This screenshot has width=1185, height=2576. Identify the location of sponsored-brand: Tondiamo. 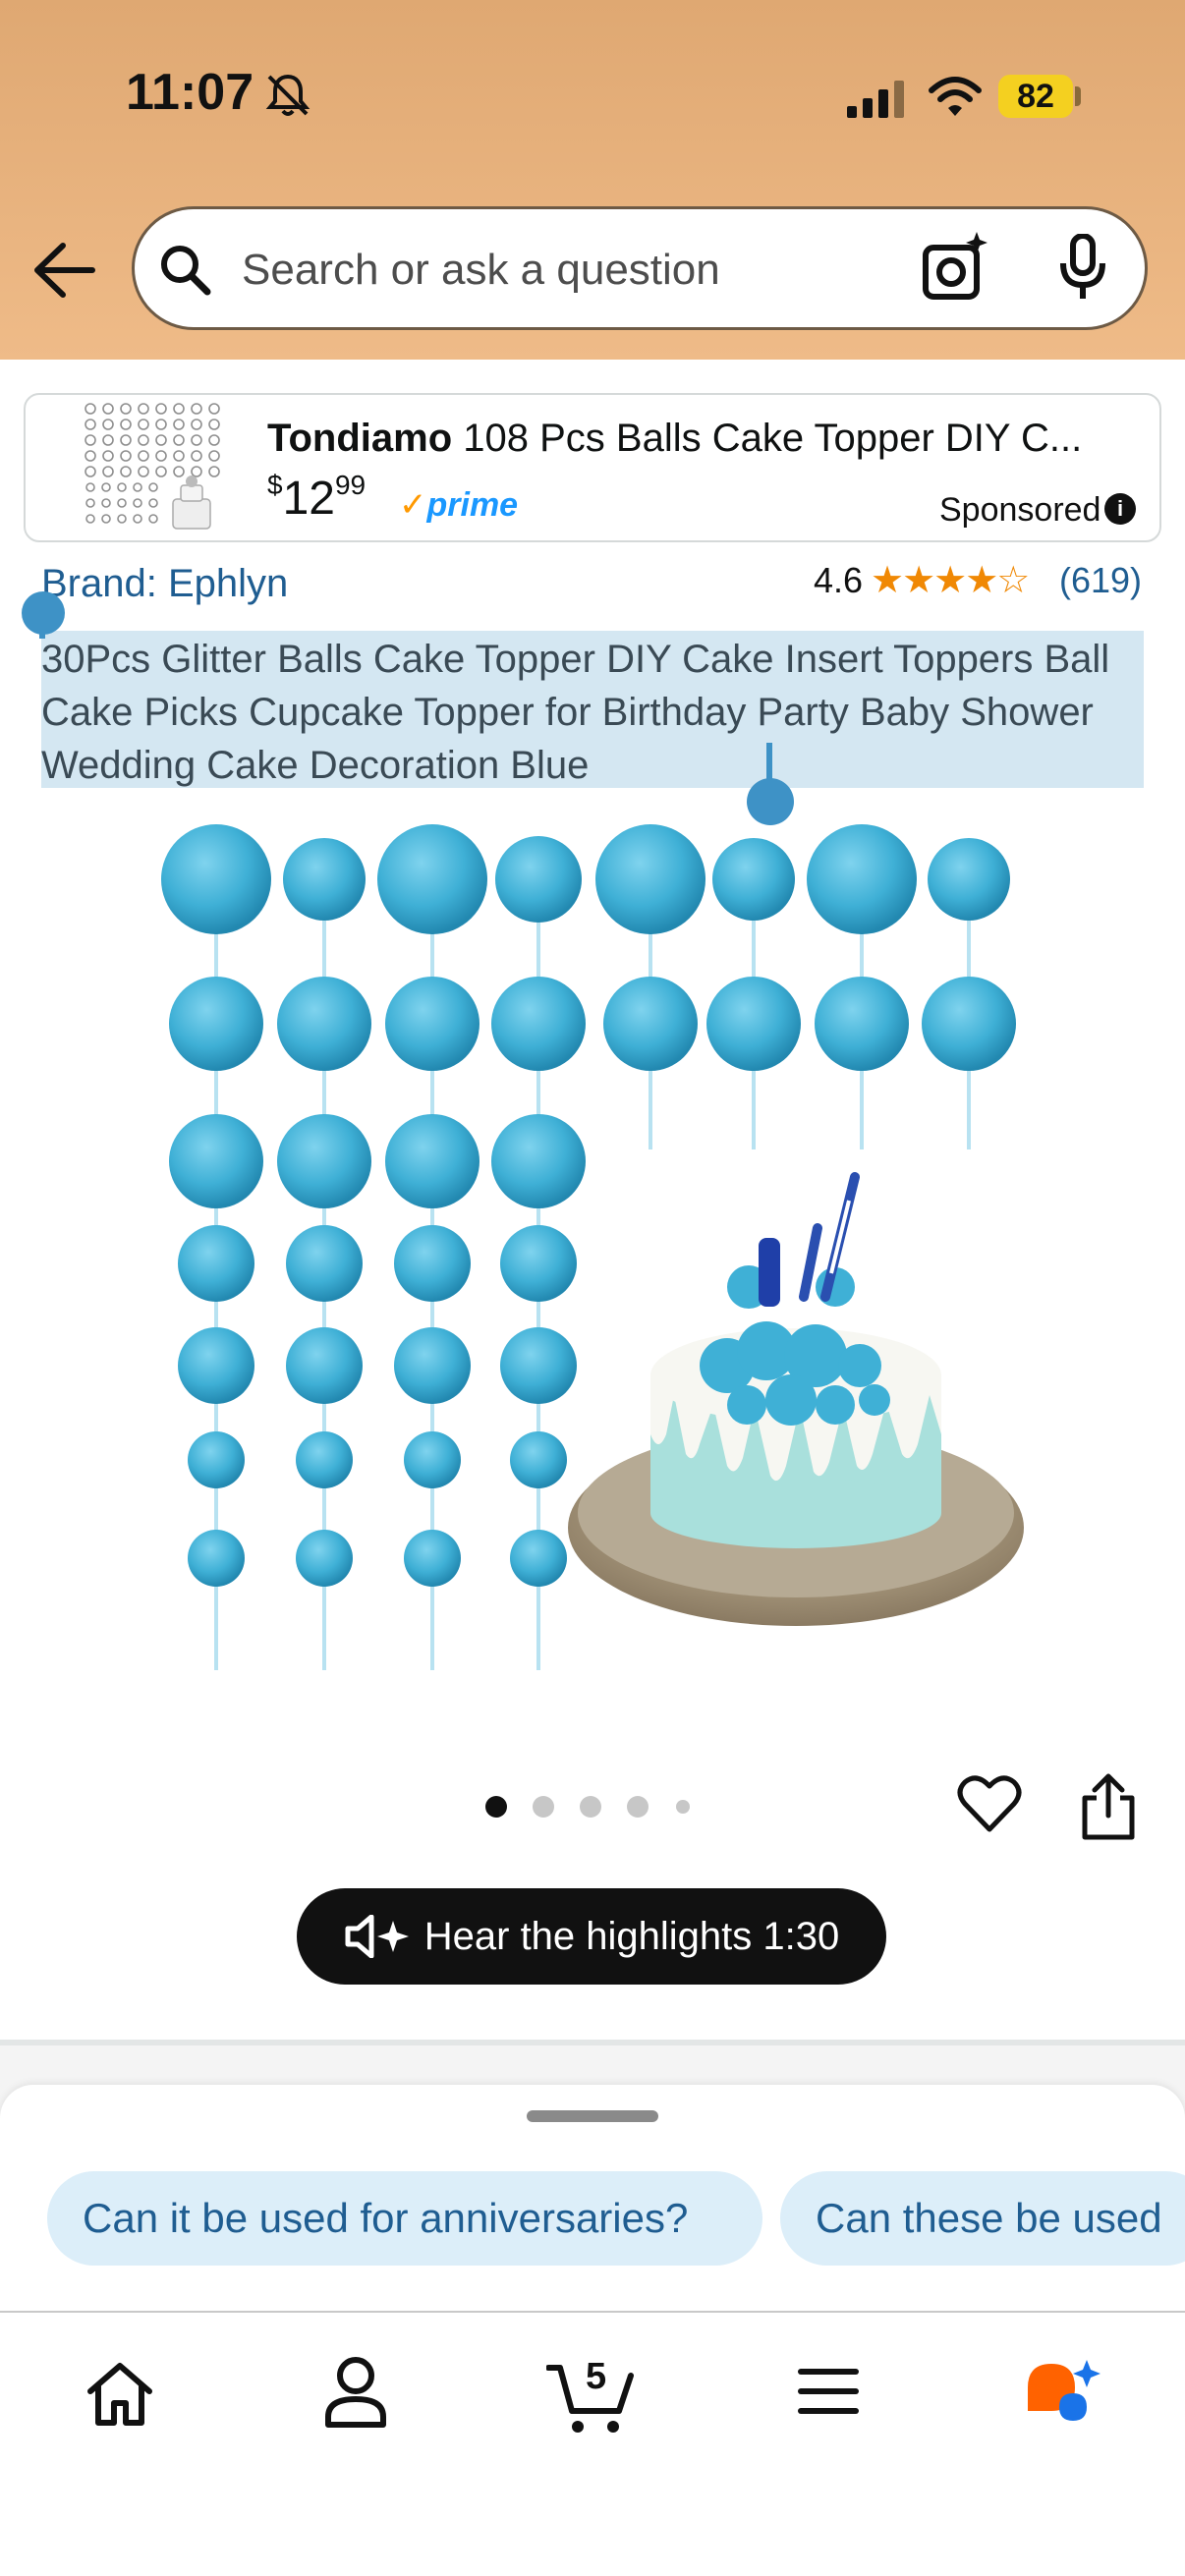
(360, 438).